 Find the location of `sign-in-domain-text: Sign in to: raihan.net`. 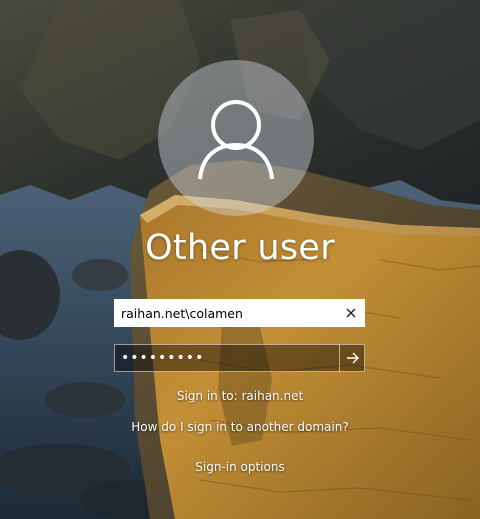

sign-in-domain-text: Sign in to: raihan.net is located at coordinates (240, 396).